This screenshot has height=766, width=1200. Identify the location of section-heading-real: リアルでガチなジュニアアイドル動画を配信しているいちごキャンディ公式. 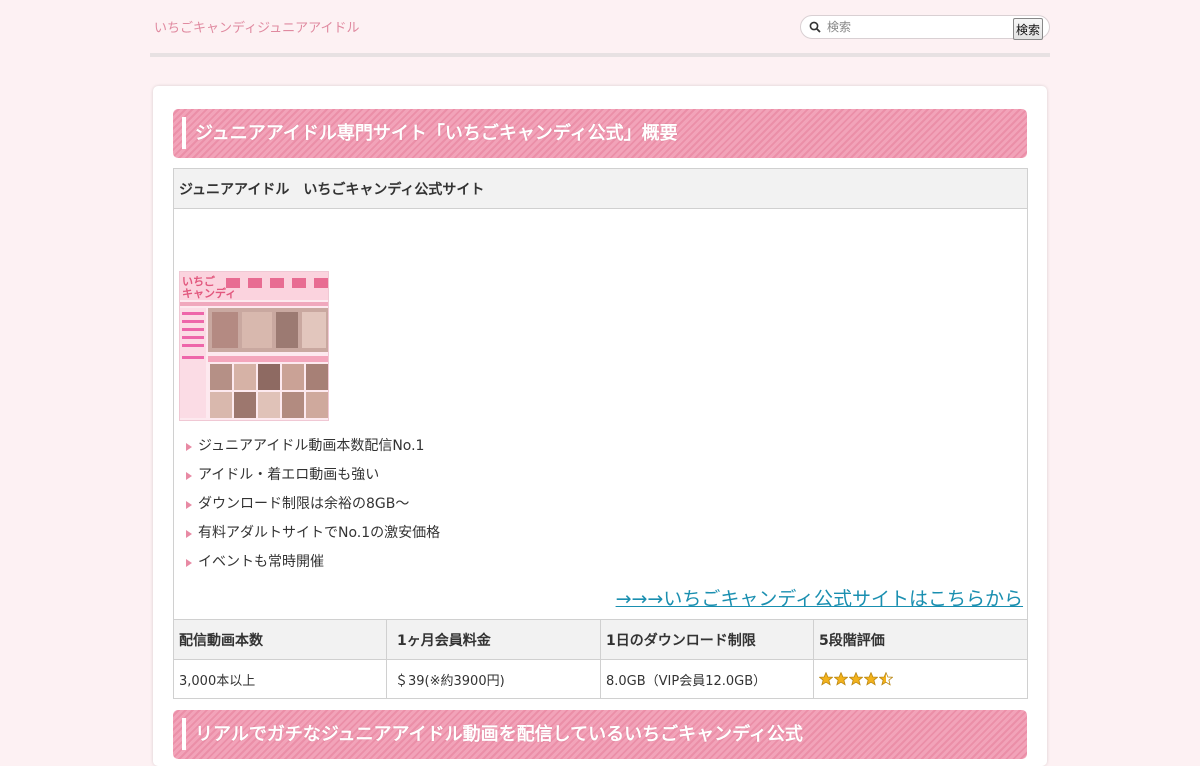
(600, 734).